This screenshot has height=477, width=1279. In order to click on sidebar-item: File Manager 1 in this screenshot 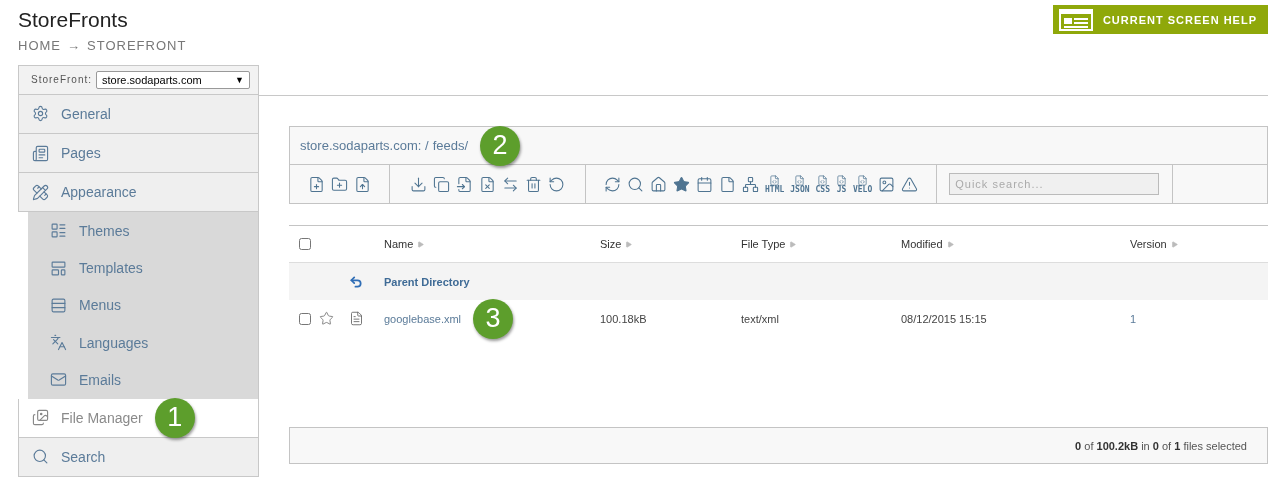, I will do `click(138, 418)`.